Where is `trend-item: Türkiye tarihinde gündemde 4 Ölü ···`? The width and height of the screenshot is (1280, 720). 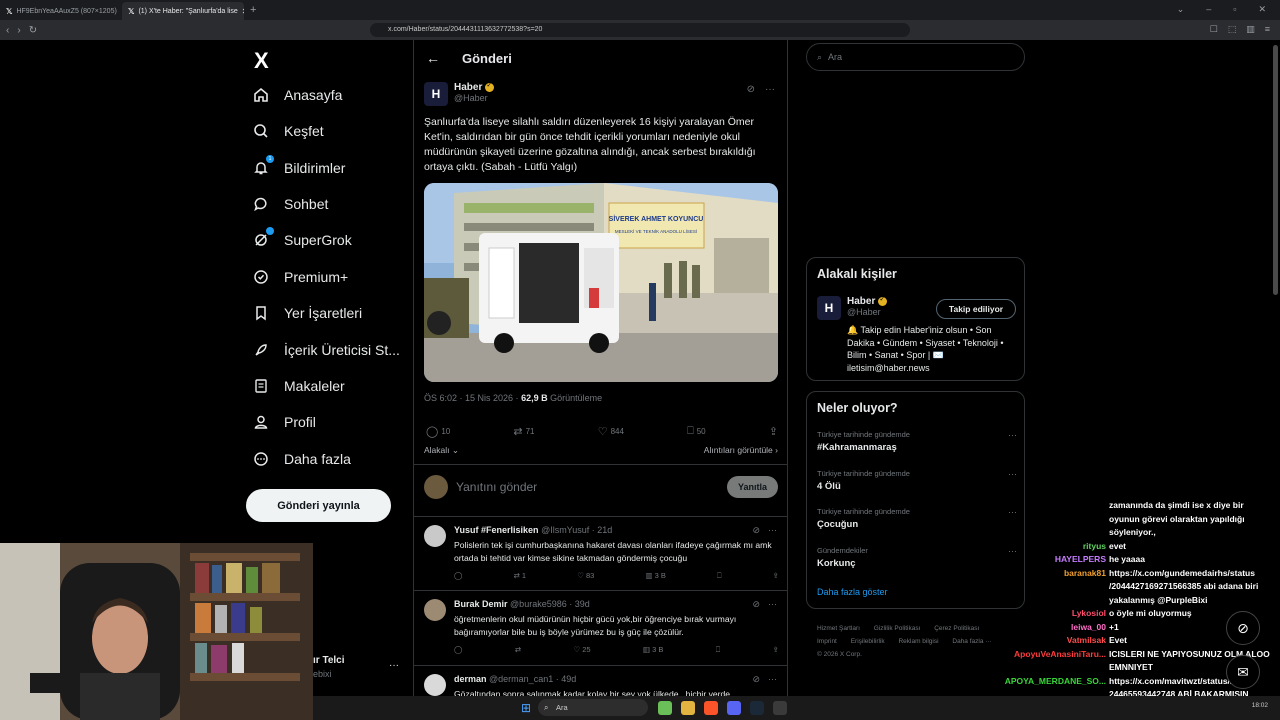 trend-item: Türkiye tarihinde gündemde 4 Ölü ··· is located at coordinates (917, 480).